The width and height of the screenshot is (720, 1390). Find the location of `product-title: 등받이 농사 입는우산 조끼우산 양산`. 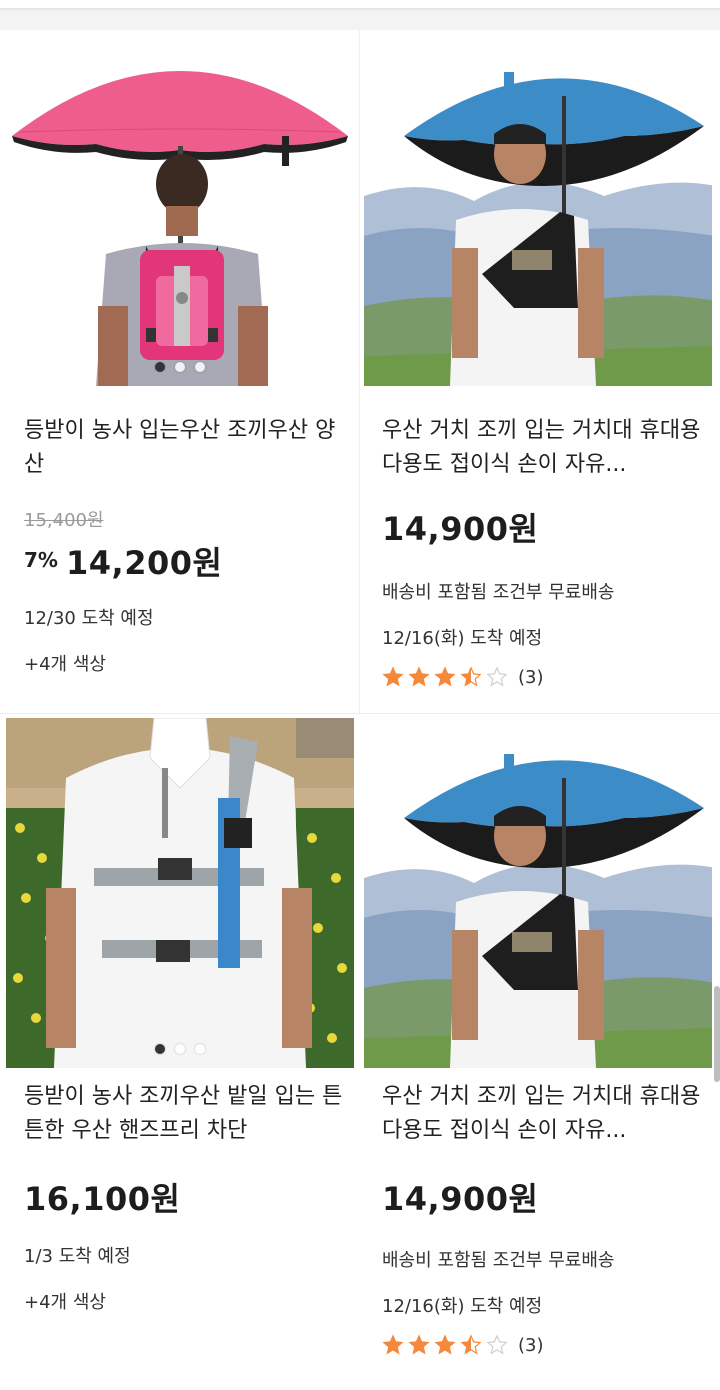

product-title: 등받이 농사 입는우산 조끼우산 양산 is located at coordinates (184, 448).